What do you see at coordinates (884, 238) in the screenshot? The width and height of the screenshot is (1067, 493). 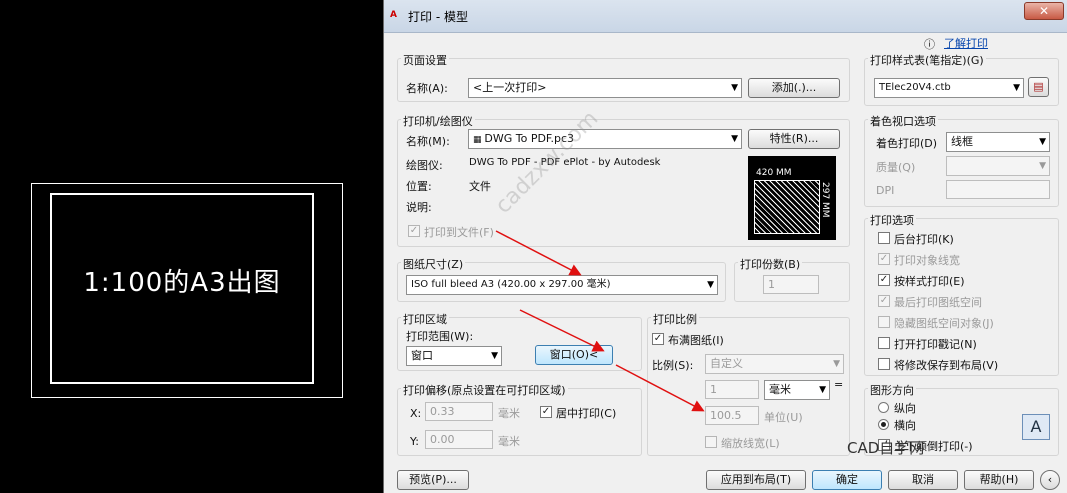 I see `background-plot-checkbox` at bounding box center [884, 238].